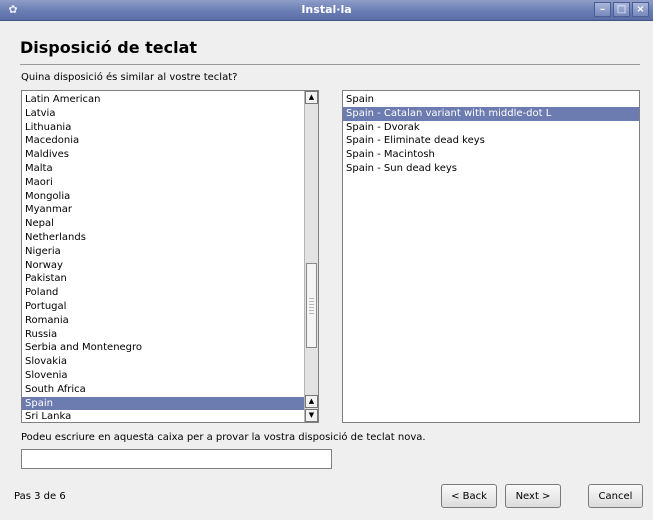  I want to click on minimize-button: –, so click(602, 9).